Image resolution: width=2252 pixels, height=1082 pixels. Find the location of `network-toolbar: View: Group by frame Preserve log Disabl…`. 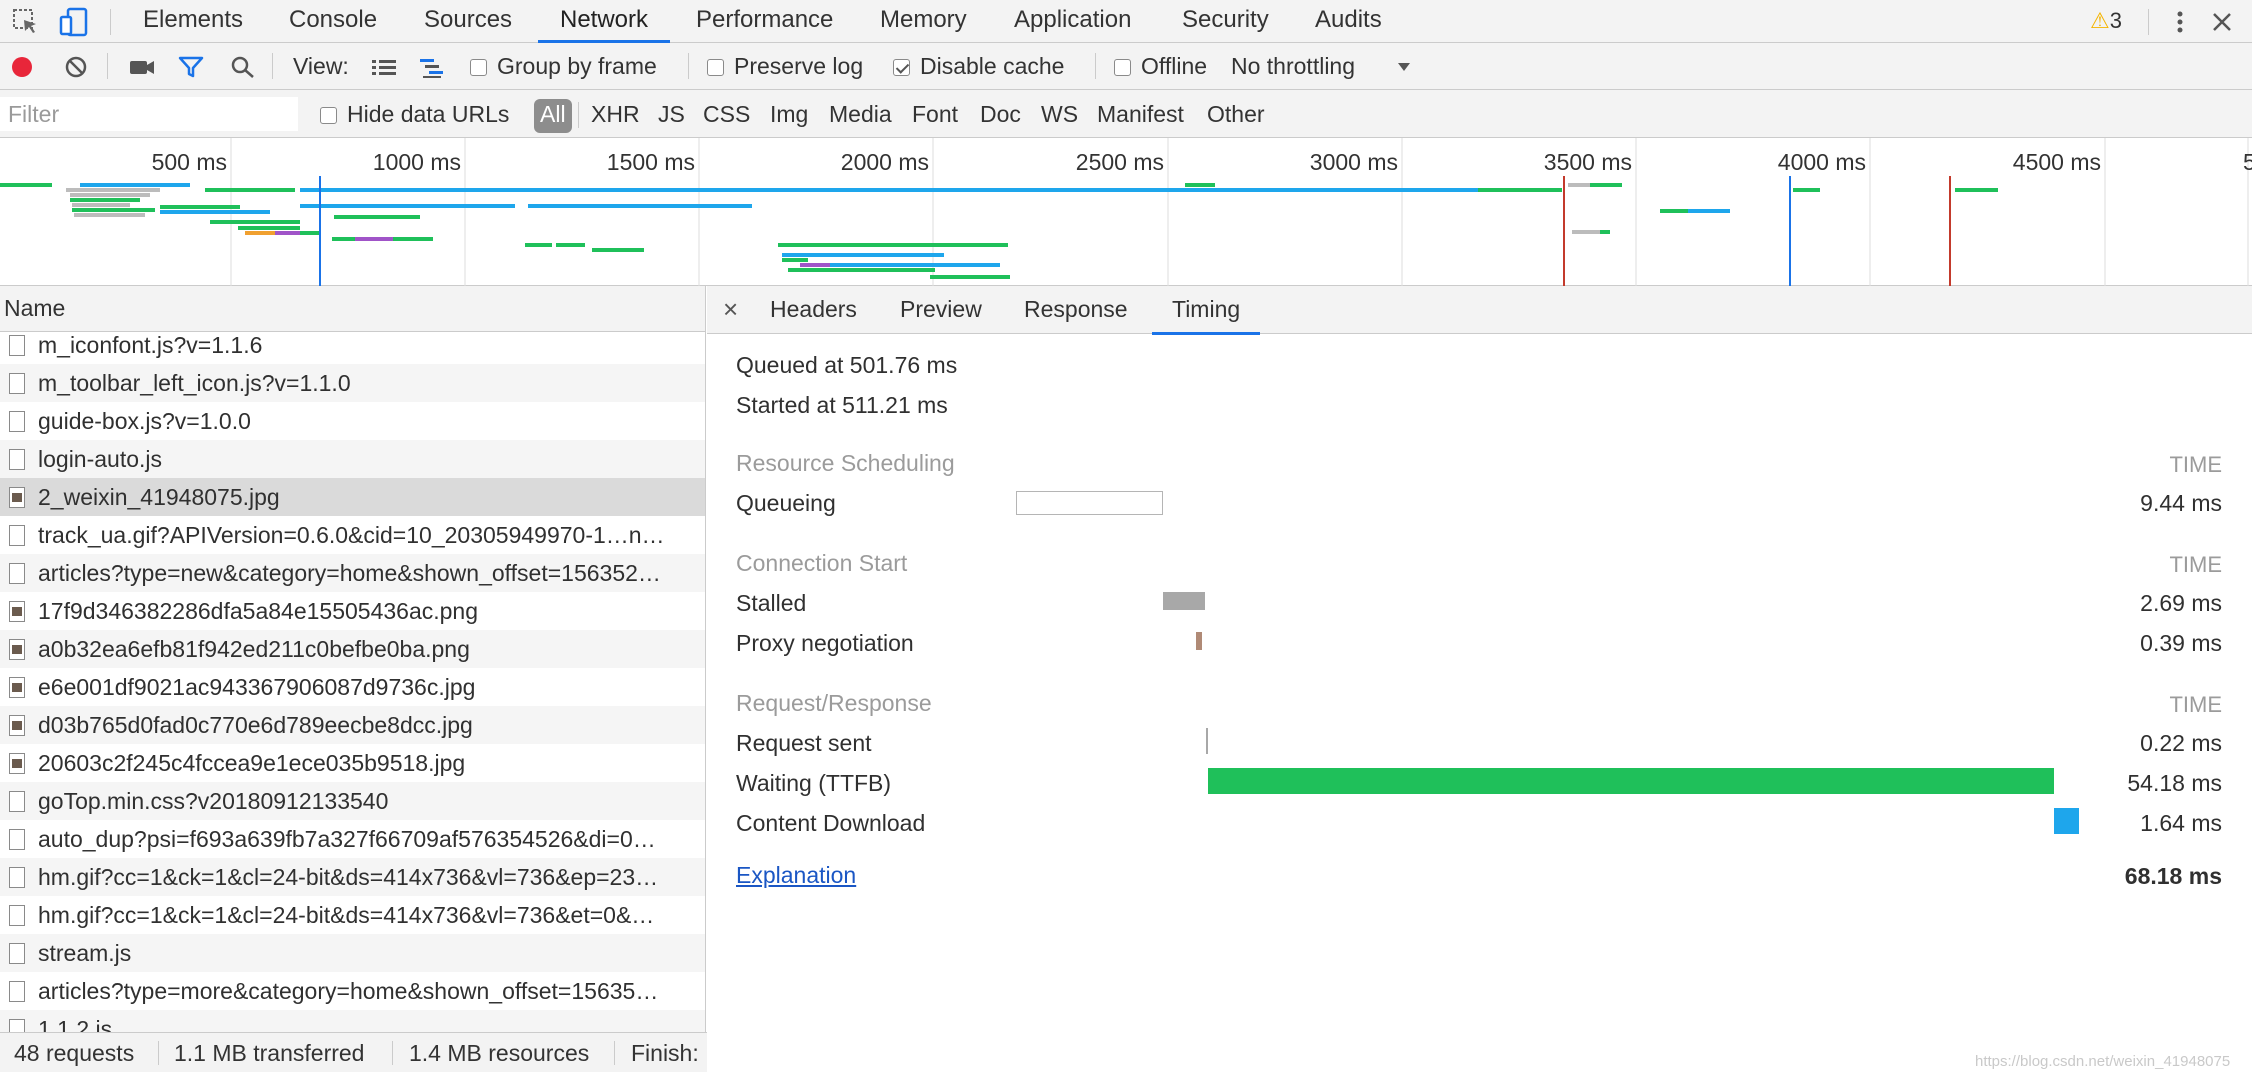

network-toolbar: View: Group by frame Preserve log Disabl… is located at coordinates (1126, 66).